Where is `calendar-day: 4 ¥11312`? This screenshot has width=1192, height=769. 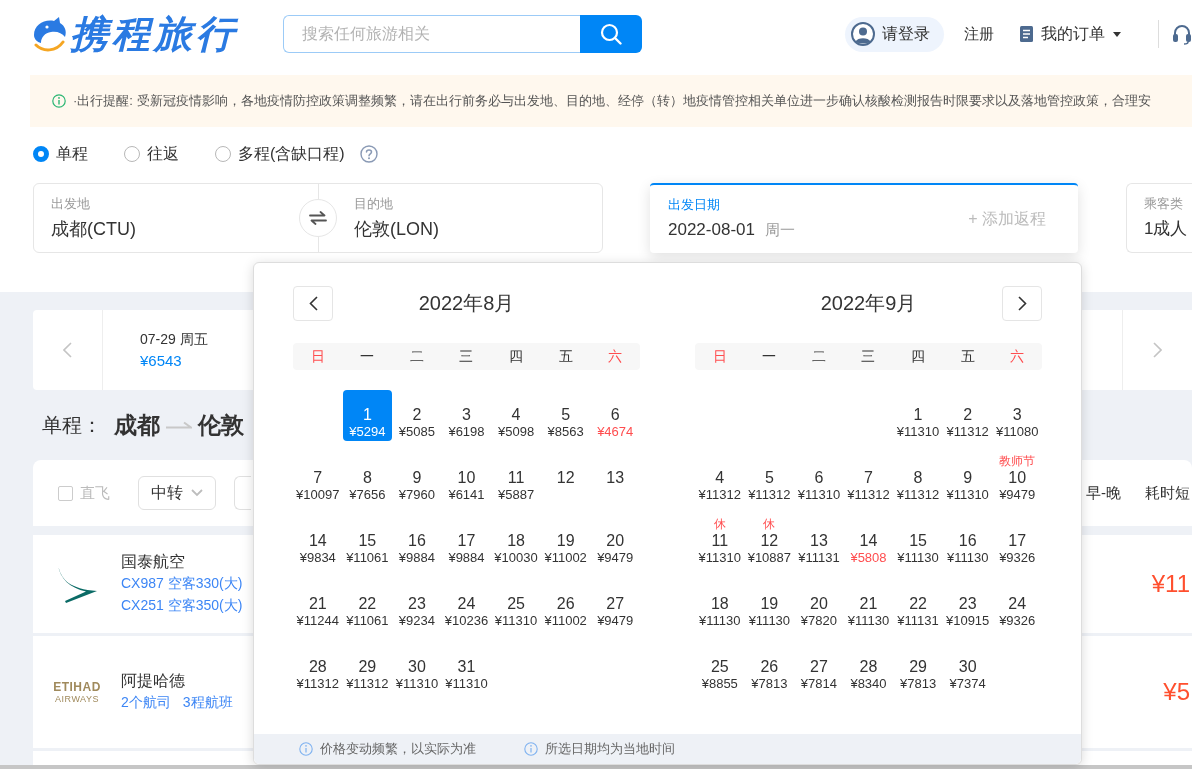 calendar-day: 4 ¥11312 is located at coordinates (720, 478).